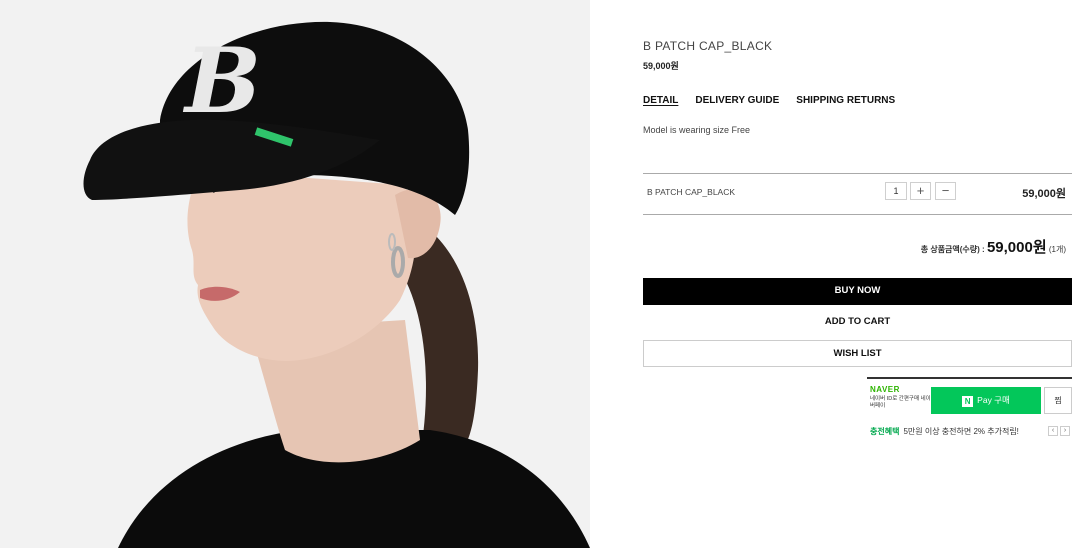  I want to click on cap-letter-b: B, so click(221, 81).